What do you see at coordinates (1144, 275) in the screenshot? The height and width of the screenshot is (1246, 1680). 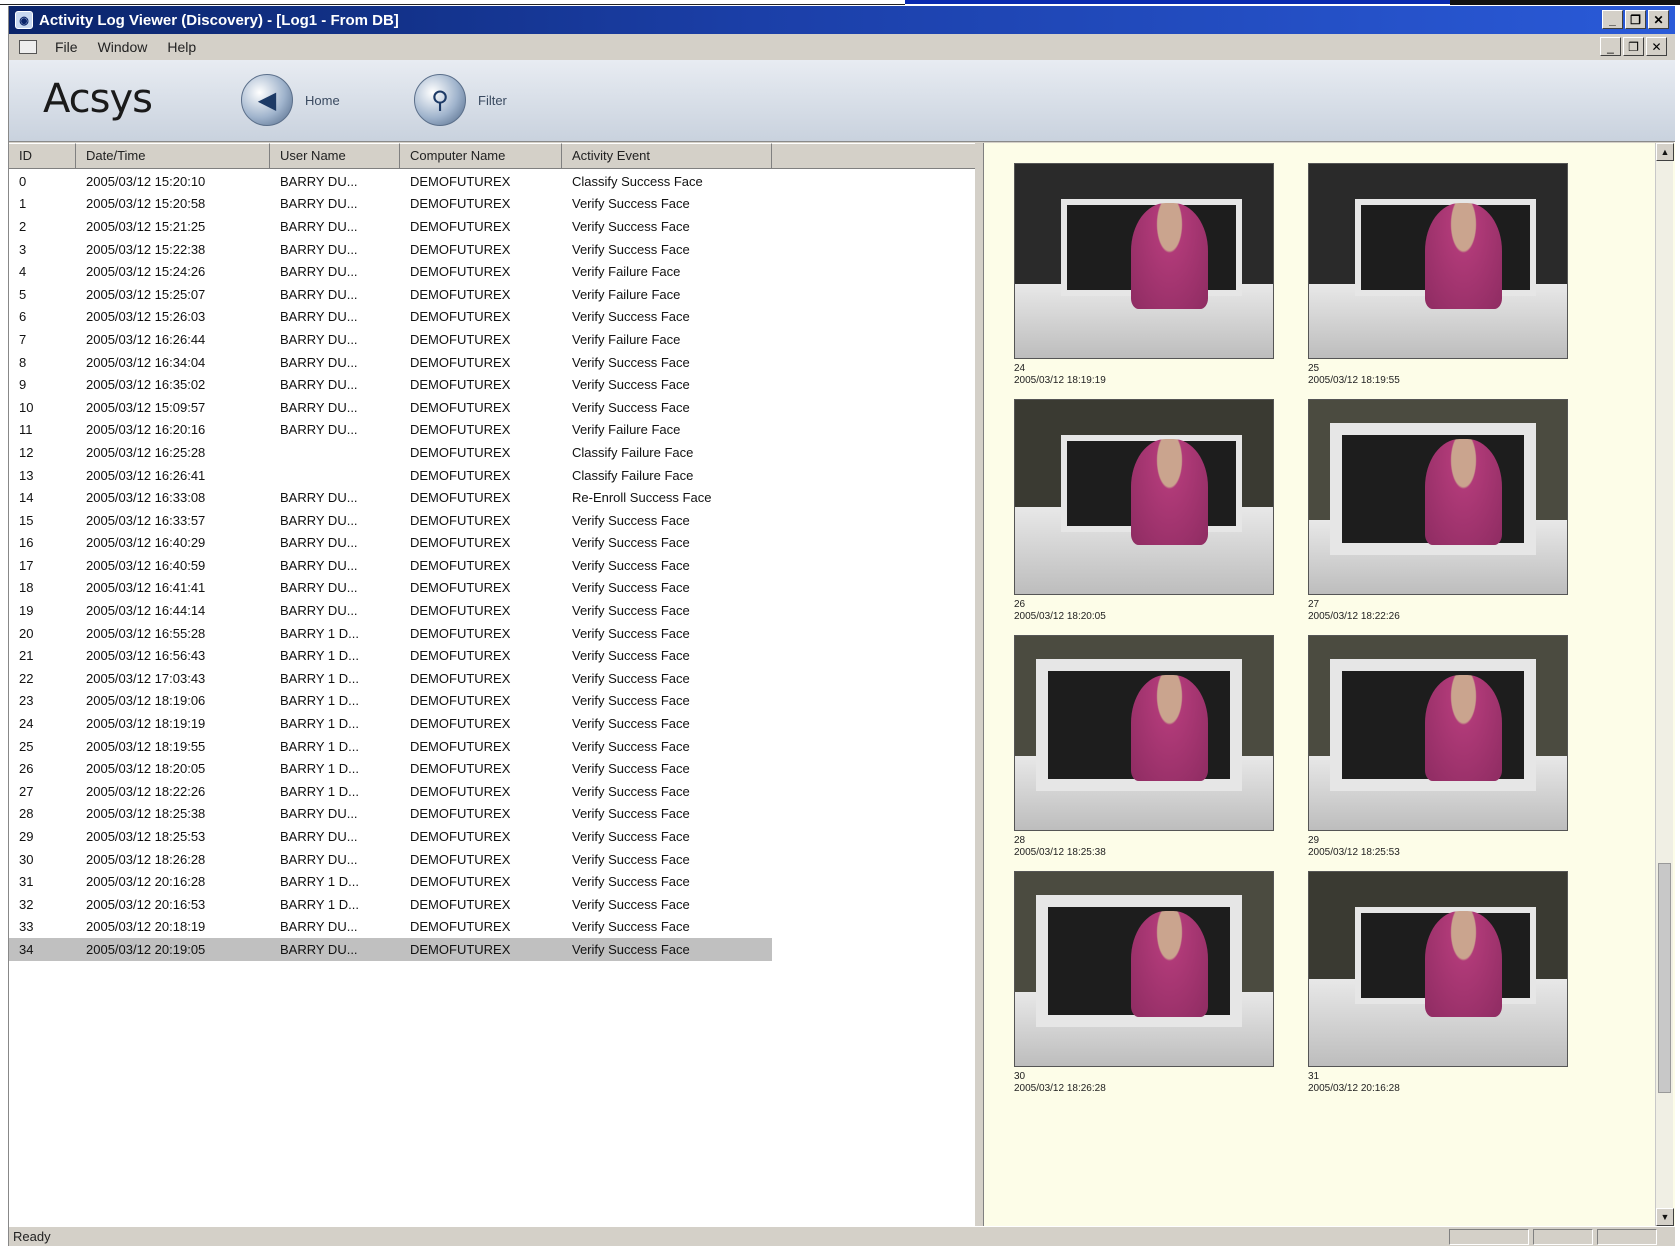 I see `face-thumbnail: 24 2005/03/12 18:19:19` at bounding box center [1144, 275].